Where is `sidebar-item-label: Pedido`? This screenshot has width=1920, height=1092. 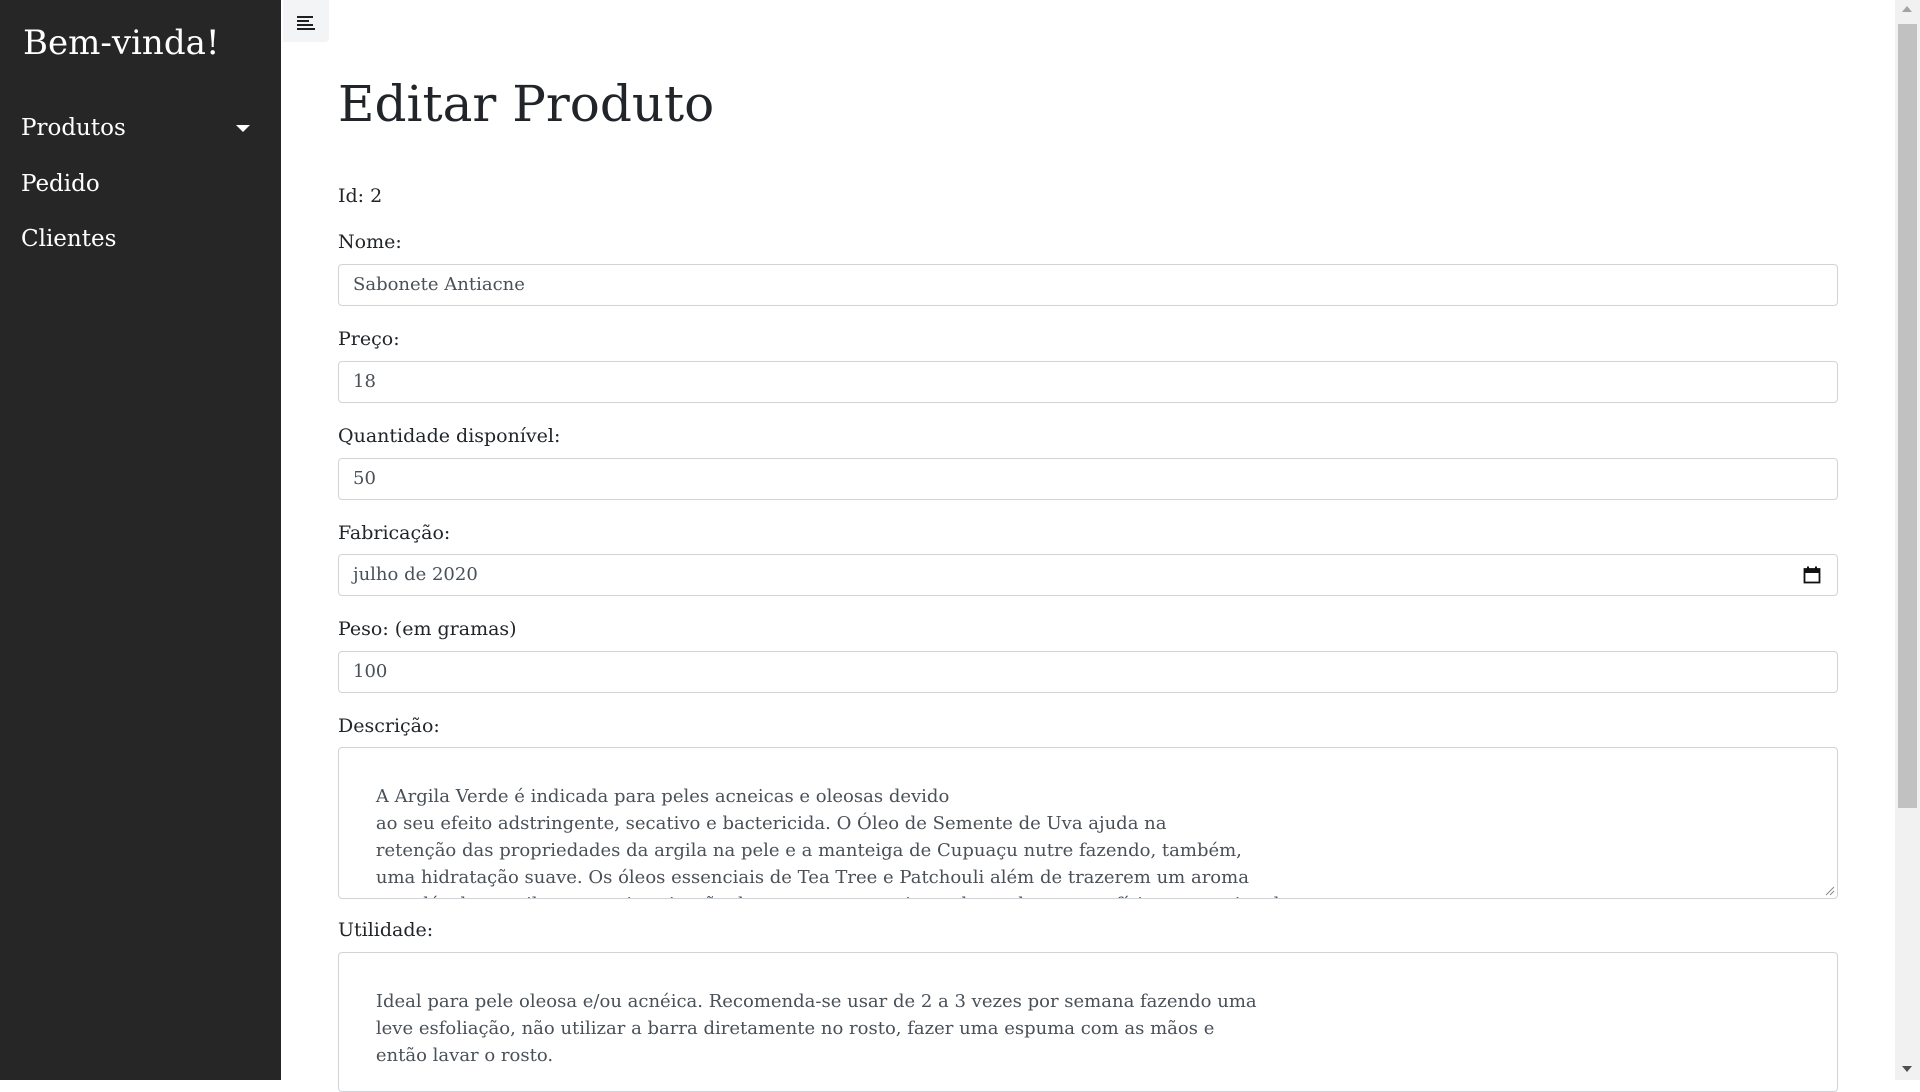 sidebar-item-label: Pedido is located at coordinates (60, 184).